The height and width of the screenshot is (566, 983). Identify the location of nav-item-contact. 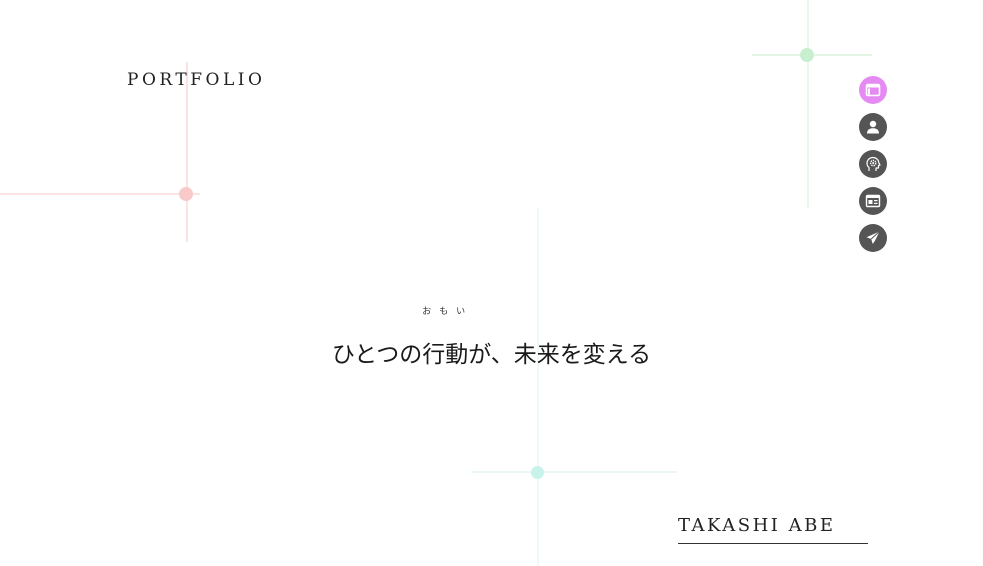
(873, 238).